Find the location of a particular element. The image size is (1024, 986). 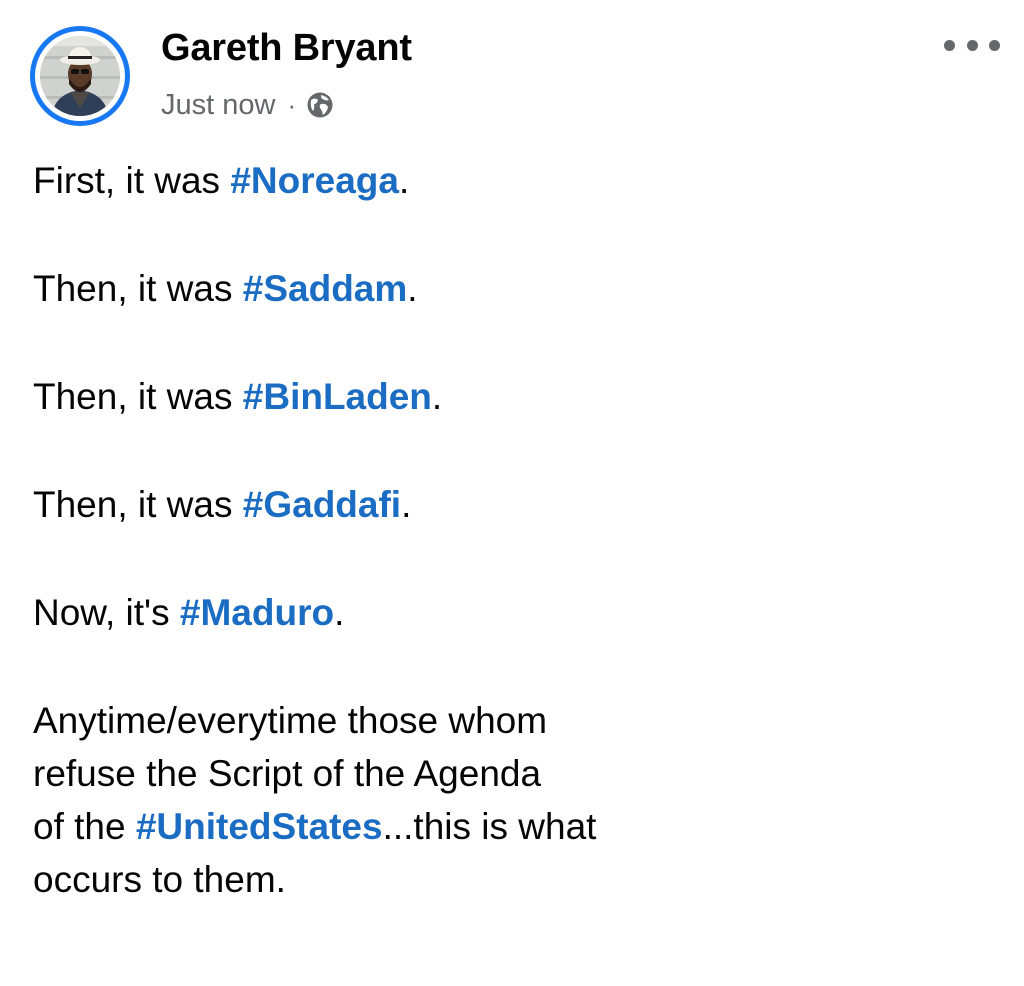

profile-photo is located at coordinates (80, 76).